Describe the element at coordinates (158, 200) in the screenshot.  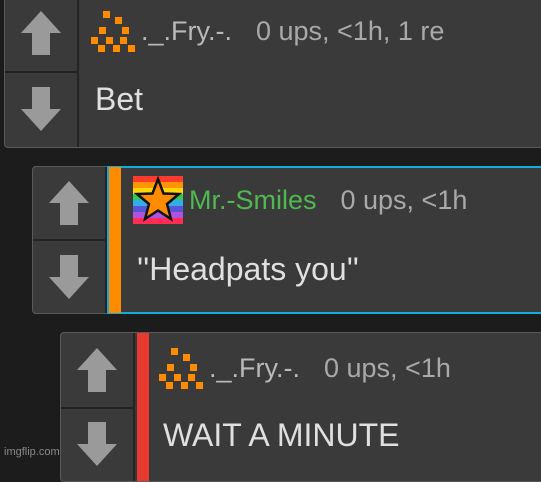
I see `rainbow-star-avatar` at that location.